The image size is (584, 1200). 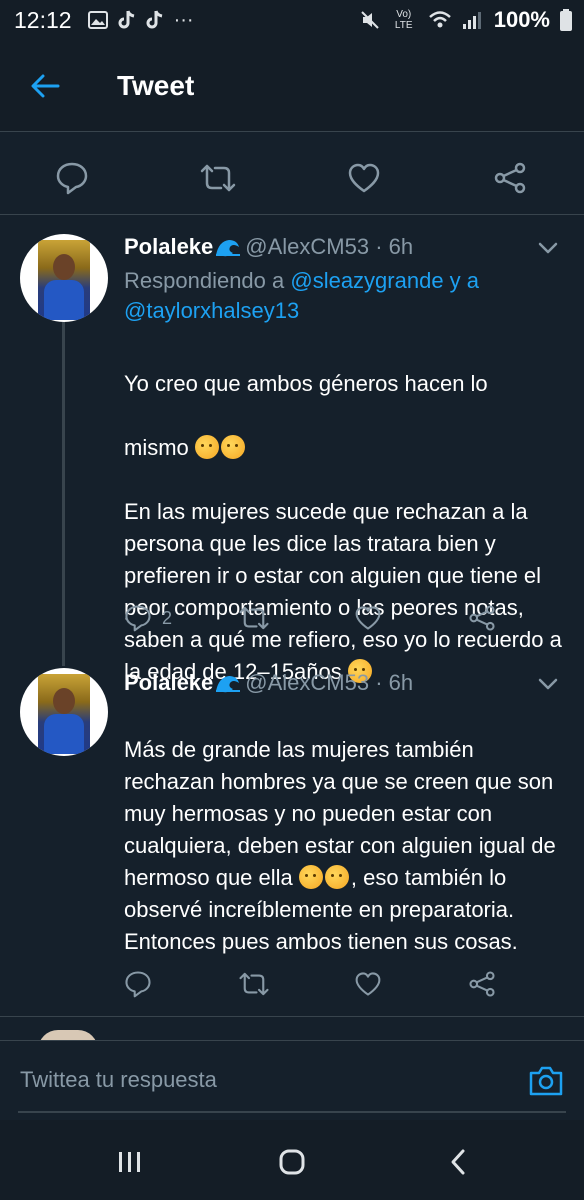 What do you see at coordinates (521, 19) in the screenshot?
I see `battery-level: 100%` at bounding box center [521, 19].